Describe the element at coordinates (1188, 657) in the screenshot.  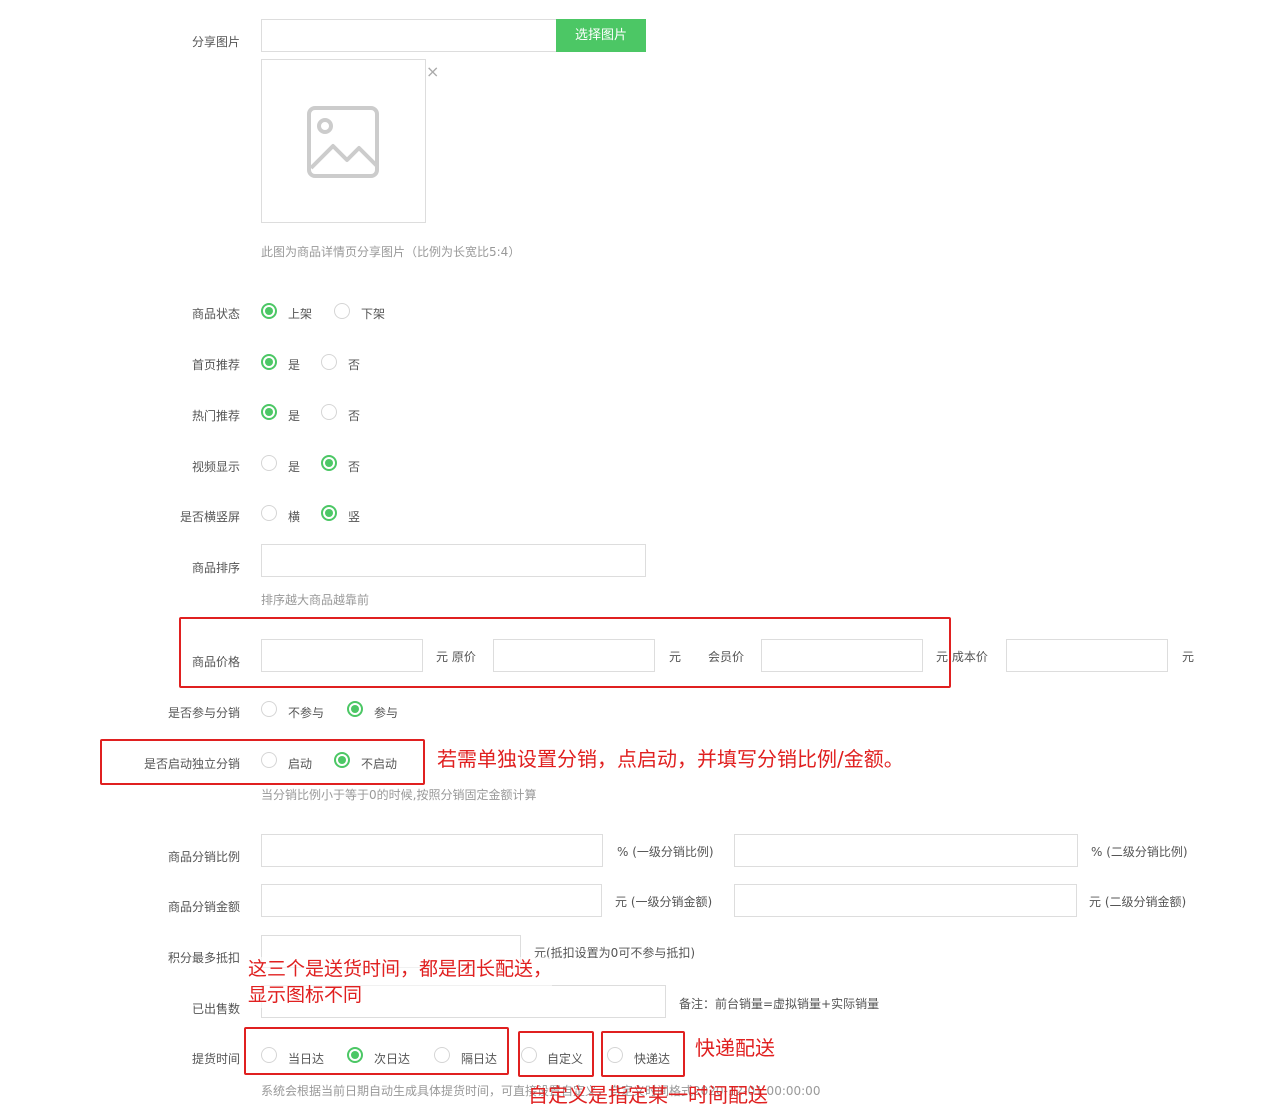
I see `price-unit4: 元` at that location.